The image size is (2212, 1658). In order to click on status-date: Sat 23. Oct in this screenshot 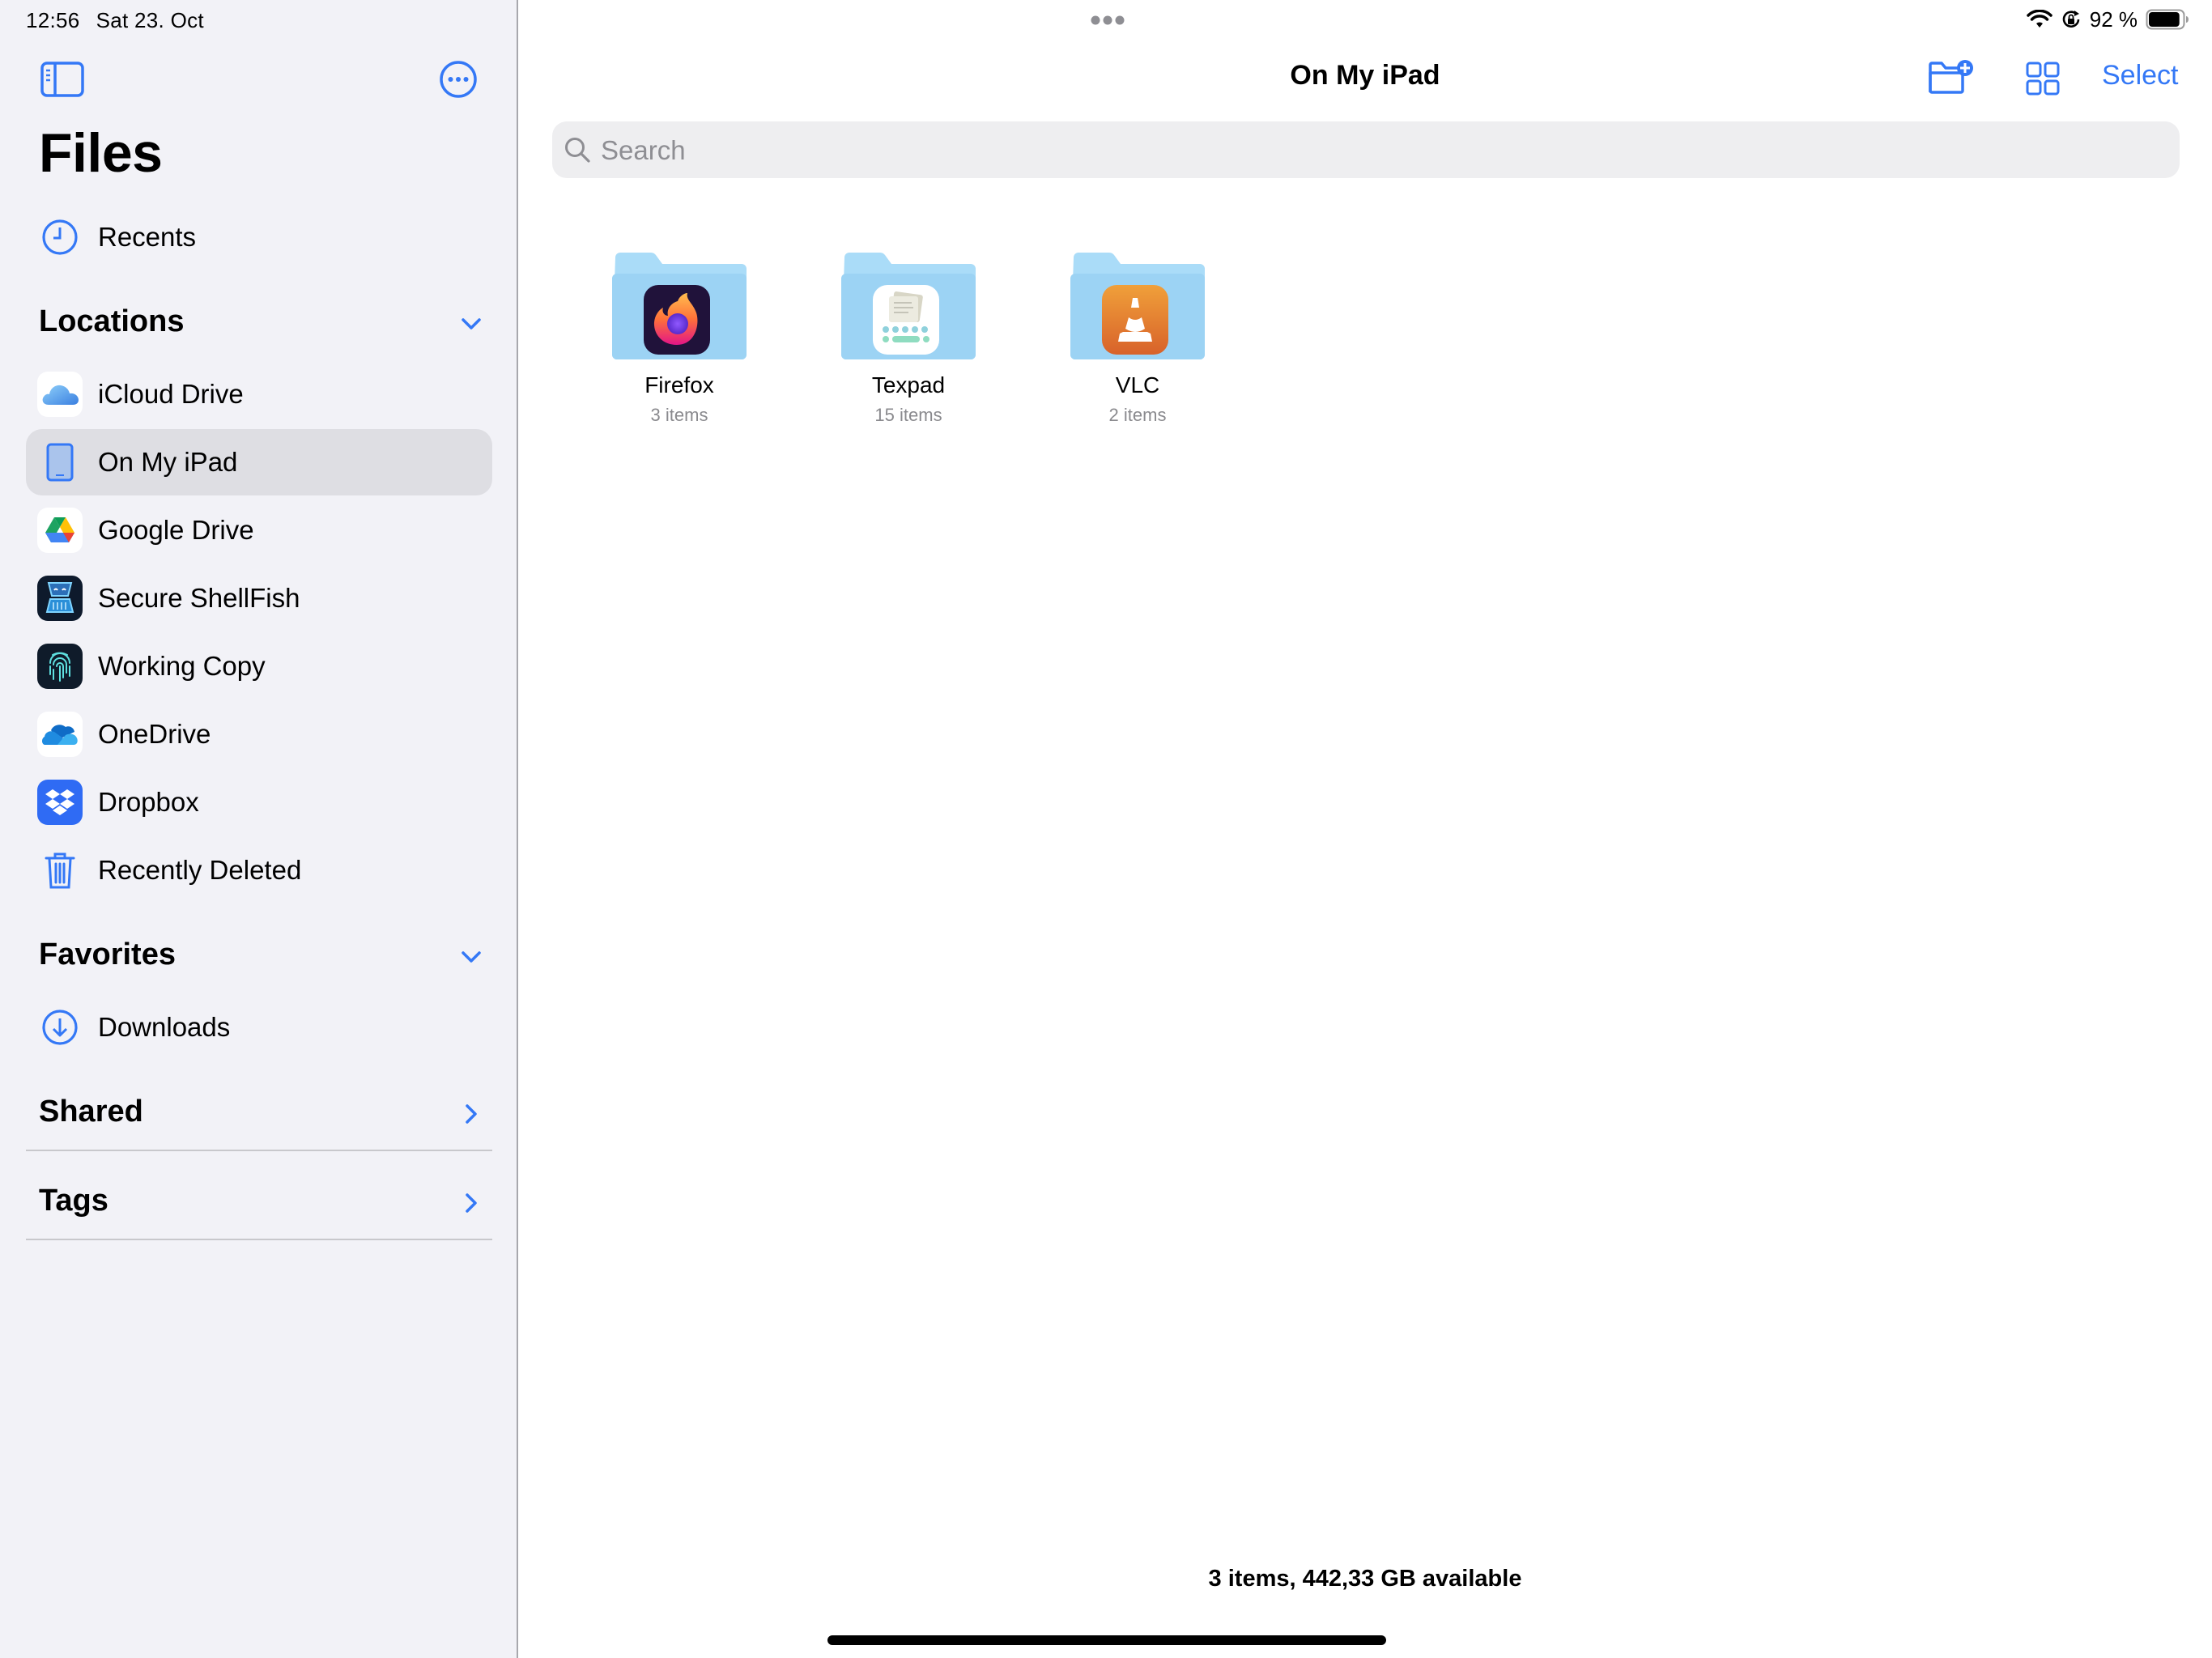, I will do `click(150, 20)`.